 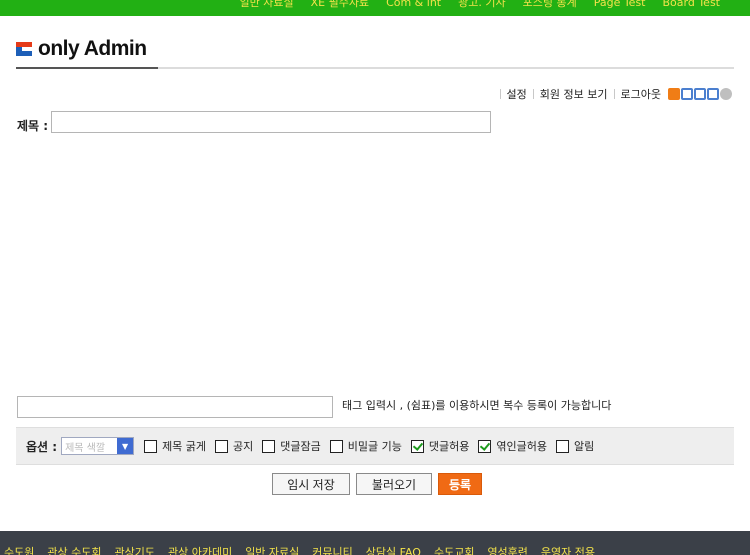 What do you see at coordinates (641, 94) in the screenshot?
I see `logout-link: 로그아웃` at bounding box center [641, 94].